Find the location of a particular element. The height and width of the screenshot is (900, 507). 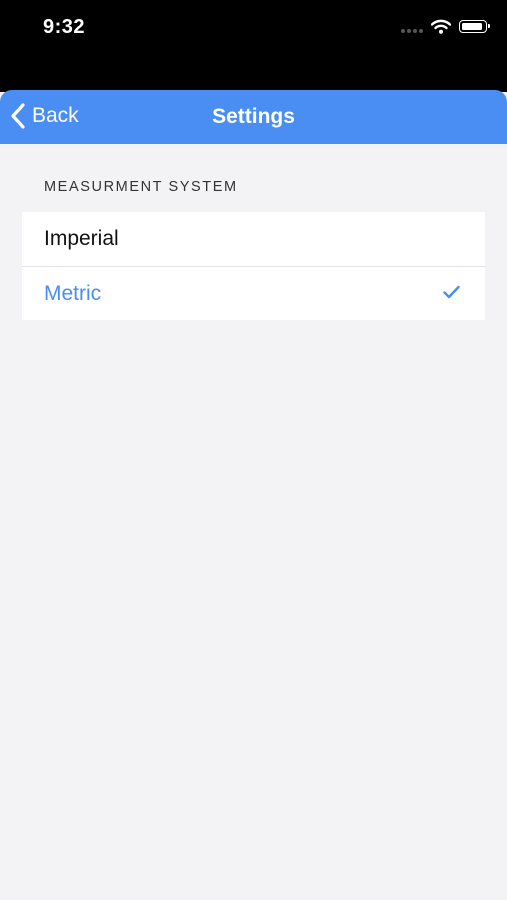

page-title: Settings is located at coordinates (253, 116).